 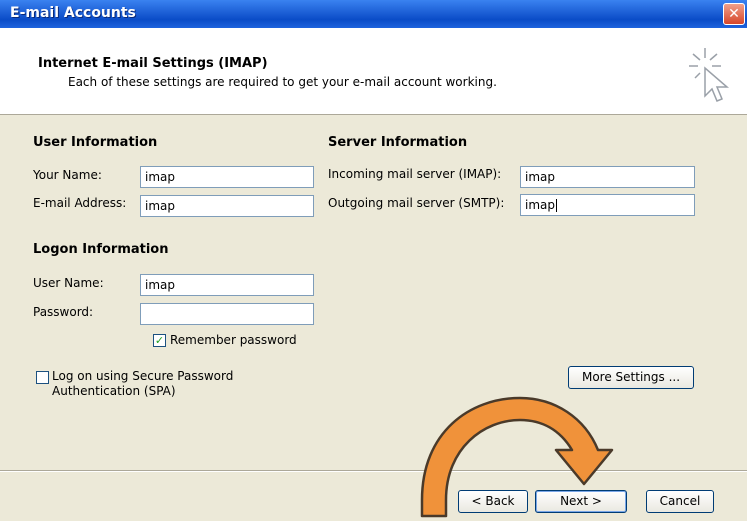 What do you see at coordinates (227, 206) in the screenshot?
I see `email-address-input: imap` at bounding box center [227, 206].